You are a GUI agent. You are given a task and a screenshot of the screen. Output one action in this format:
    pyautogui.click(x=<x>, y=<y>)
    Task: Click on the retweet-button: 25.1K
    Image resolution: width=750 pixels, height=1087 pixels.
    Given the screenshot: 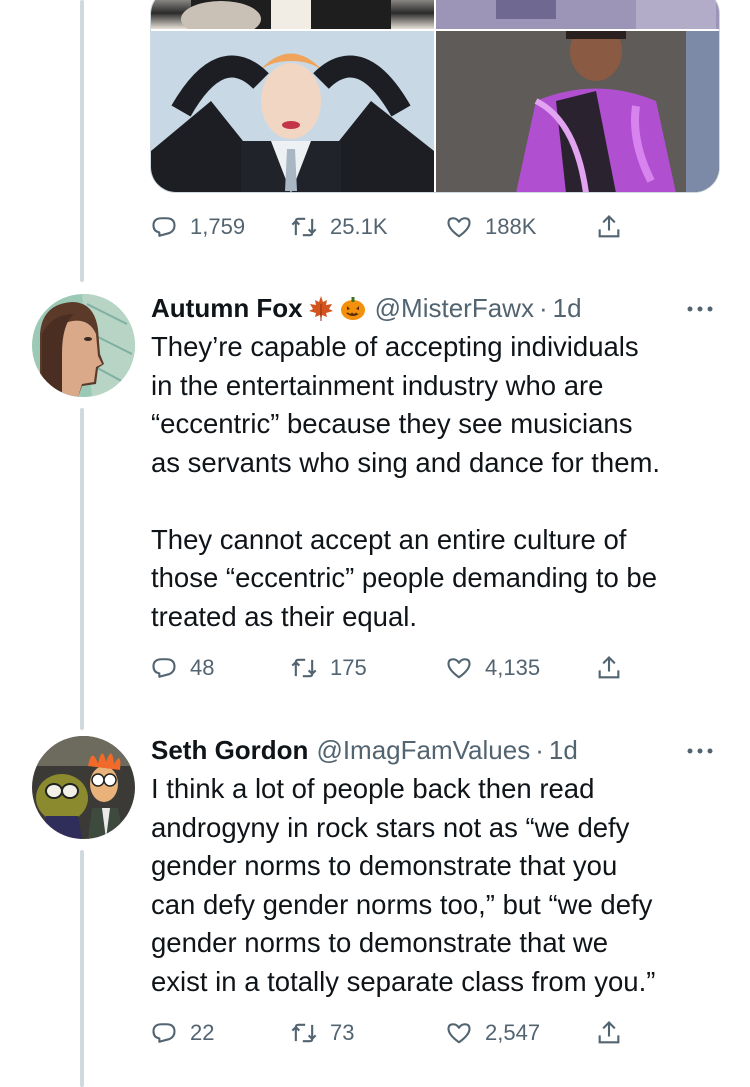 What is the action you would take?
    pyautogui.click(x=339, y=227)
    